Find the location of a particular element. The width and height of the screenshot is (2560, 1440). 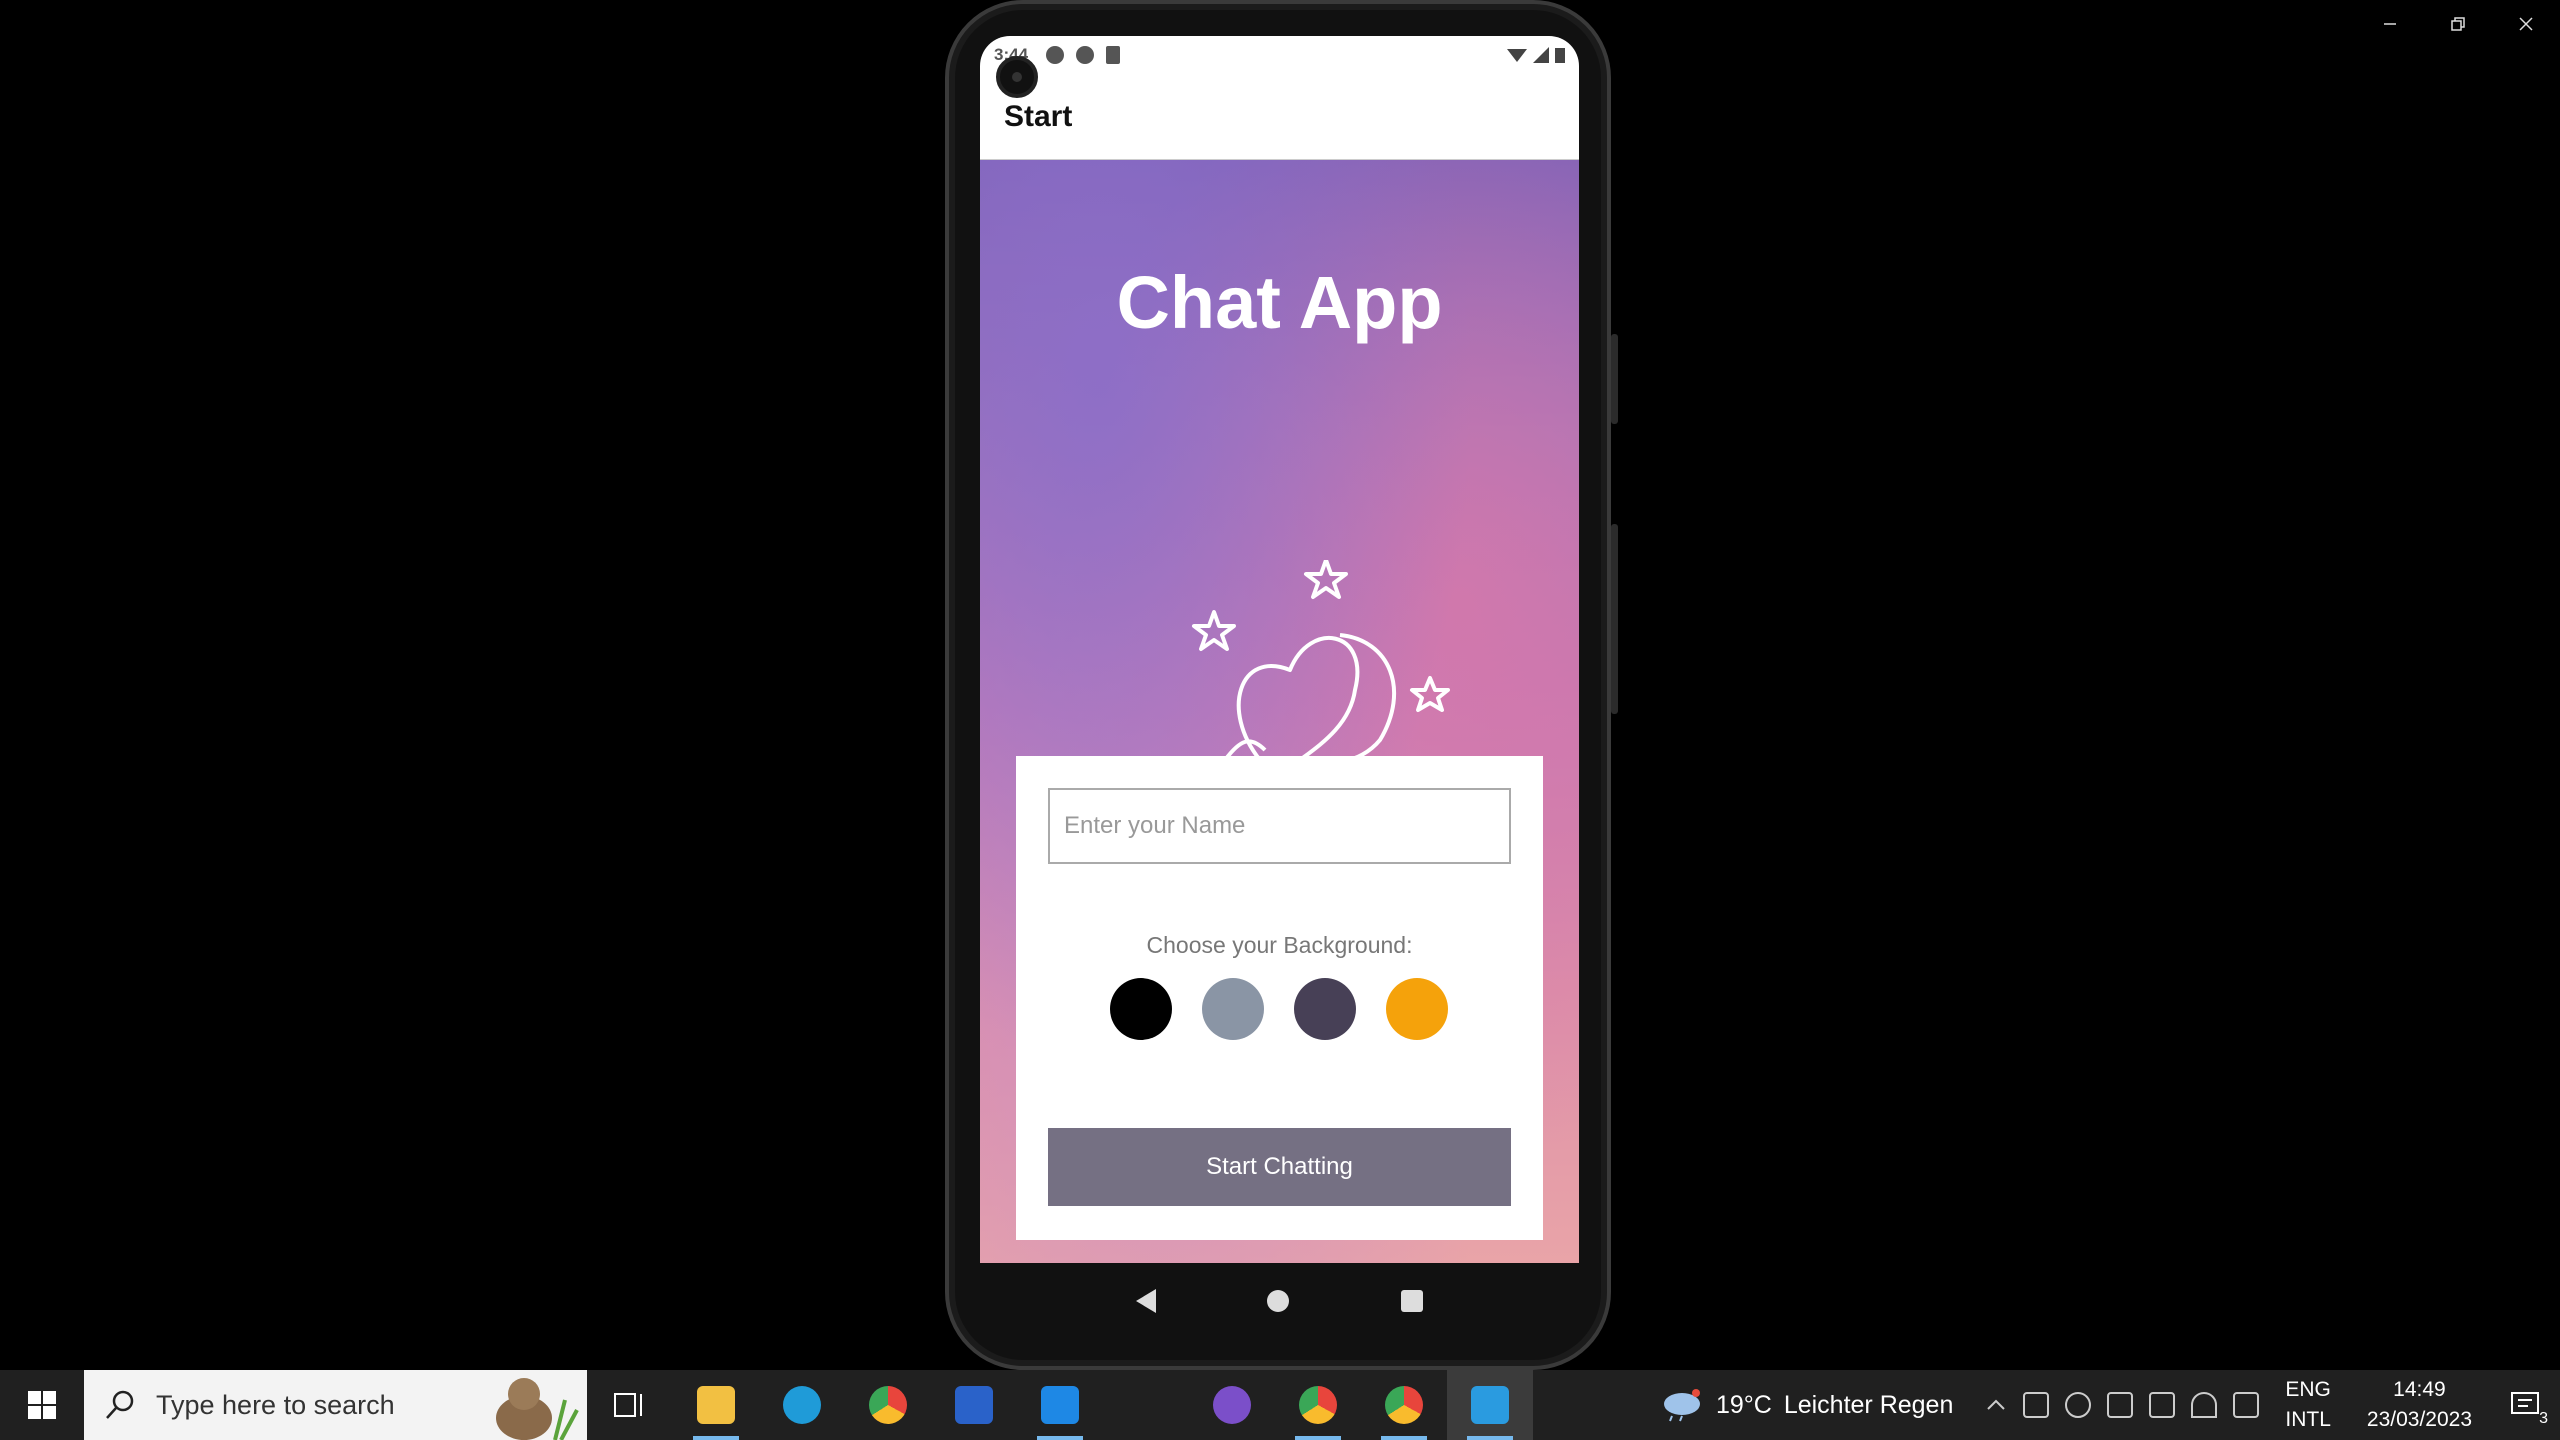

task-view-icon is located at coordinates (628, 1405).